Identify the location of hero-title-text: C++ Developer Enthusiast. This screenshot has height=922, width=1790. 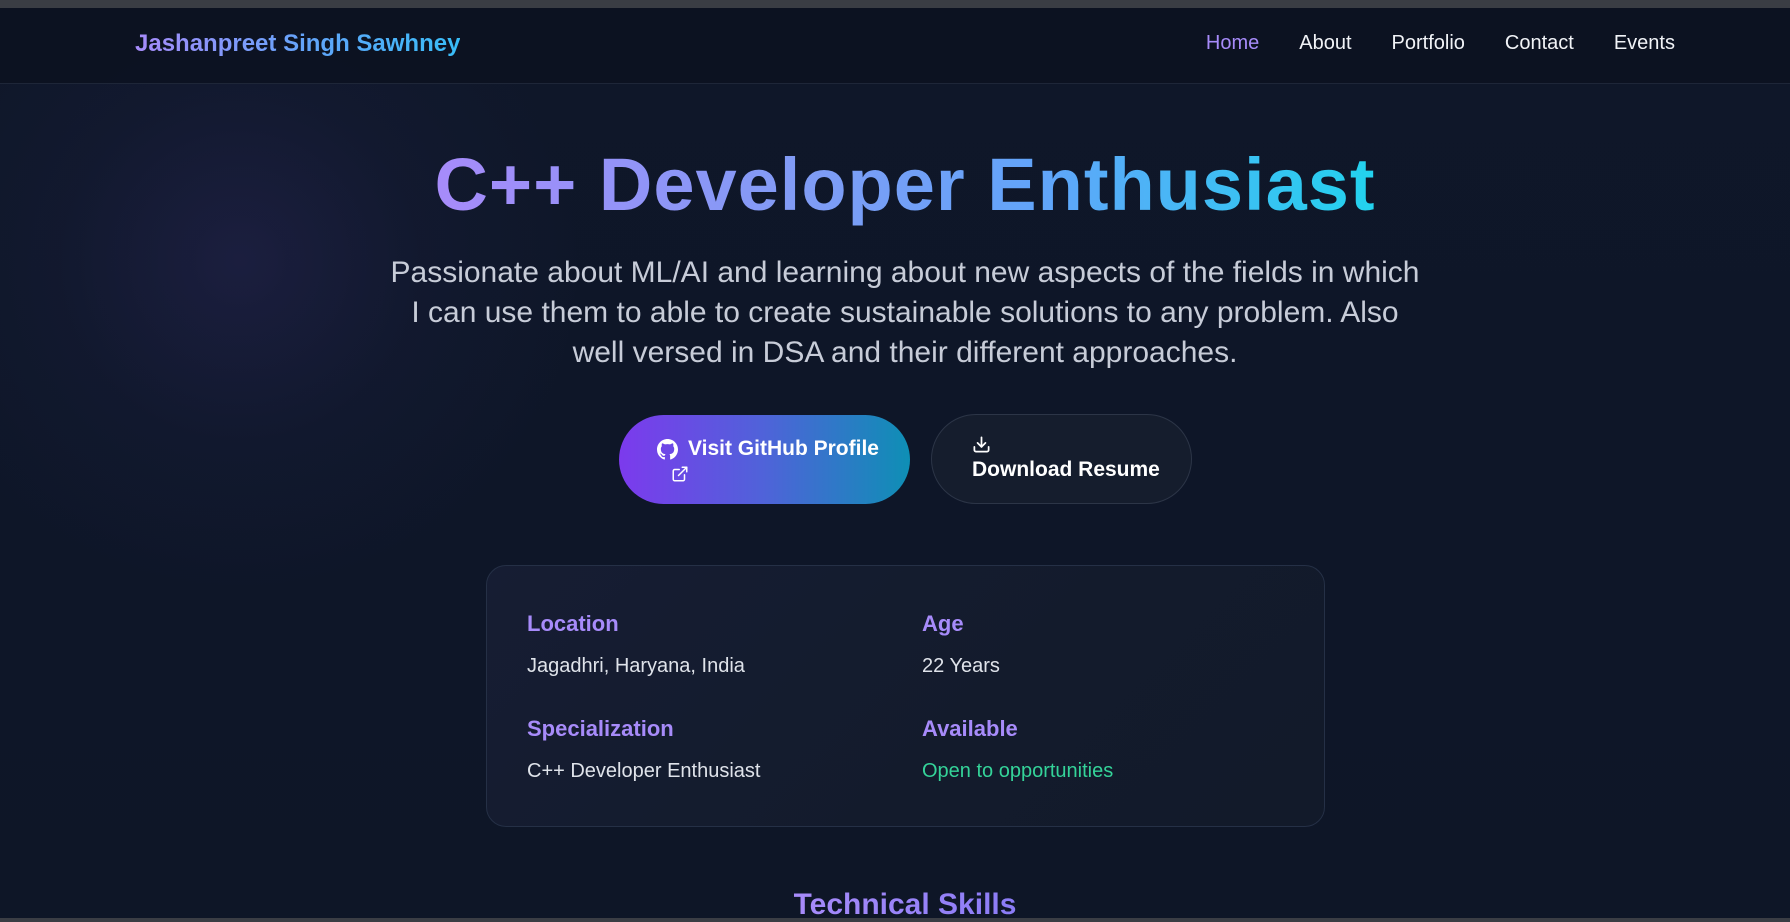
(905, 184).